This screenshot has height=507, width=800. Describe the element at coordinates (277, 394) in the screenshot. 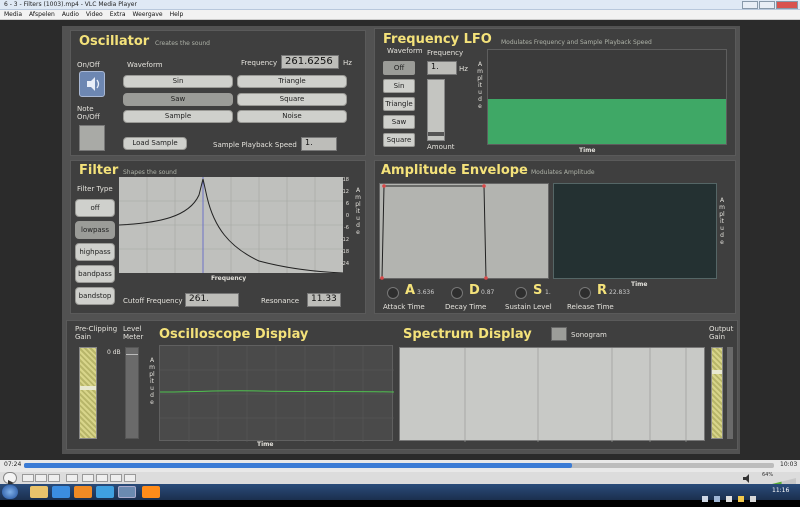

I see `oscilloscope-trace` at that location.